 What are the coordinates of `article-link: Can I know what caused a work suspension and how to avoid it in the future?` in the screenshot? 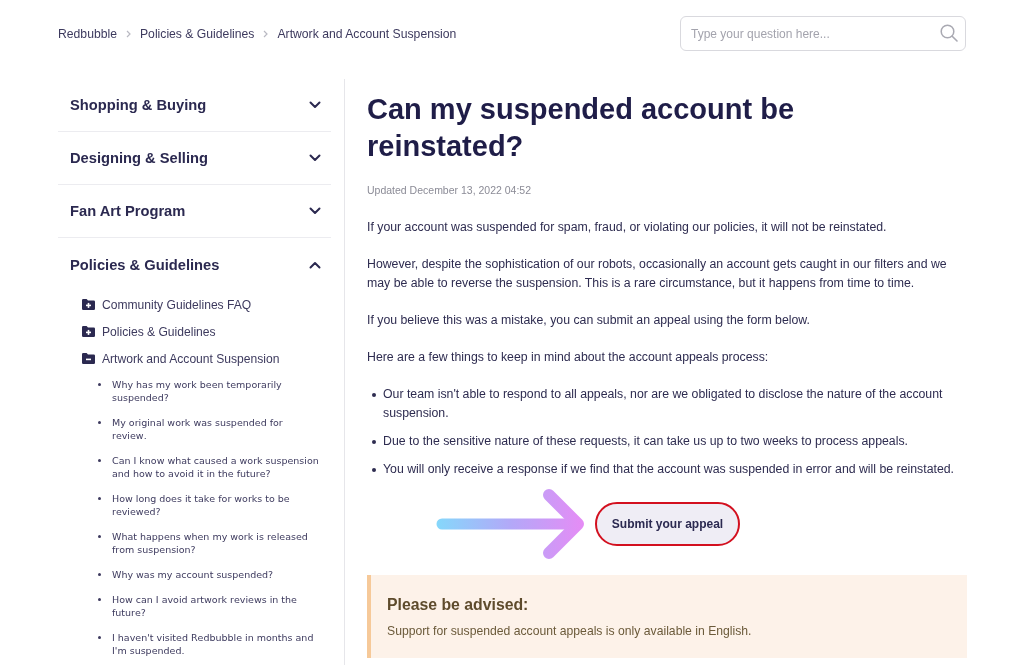 It's located at (216, 467).